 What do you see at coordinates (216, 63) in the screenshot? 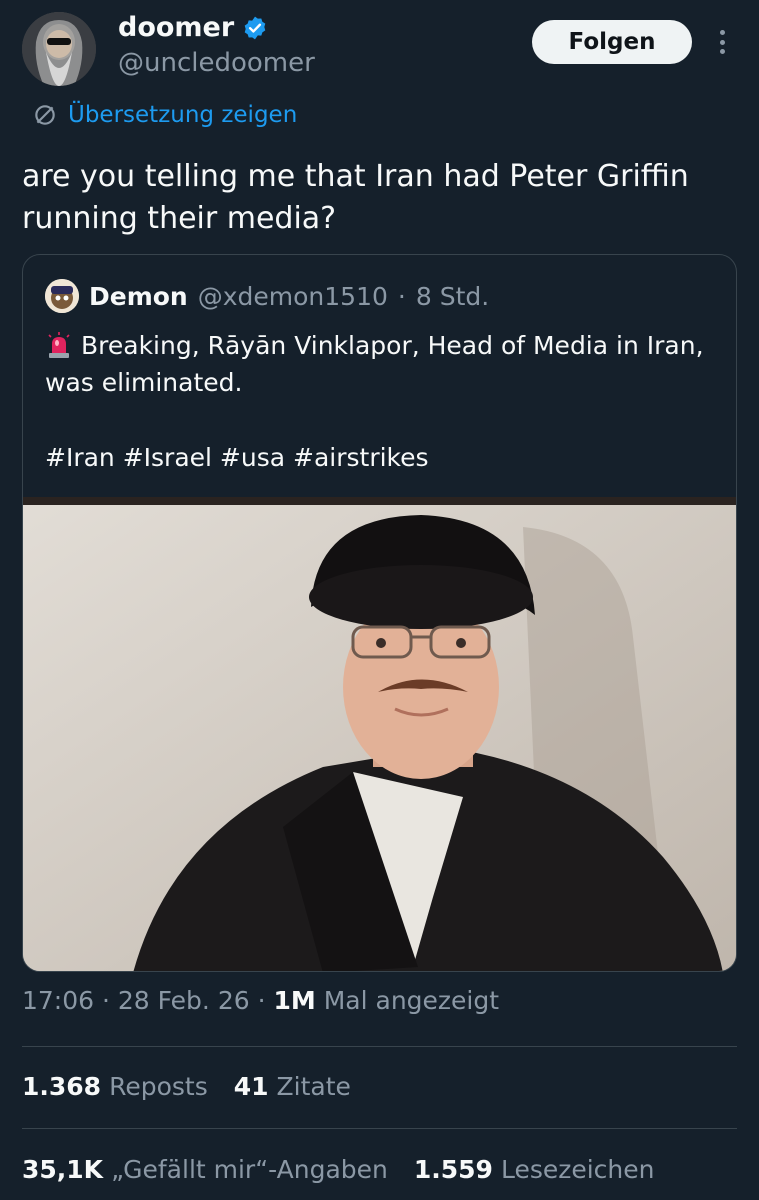
I see `author-handle: @uncledoomer` at bounding box center [216, 63].